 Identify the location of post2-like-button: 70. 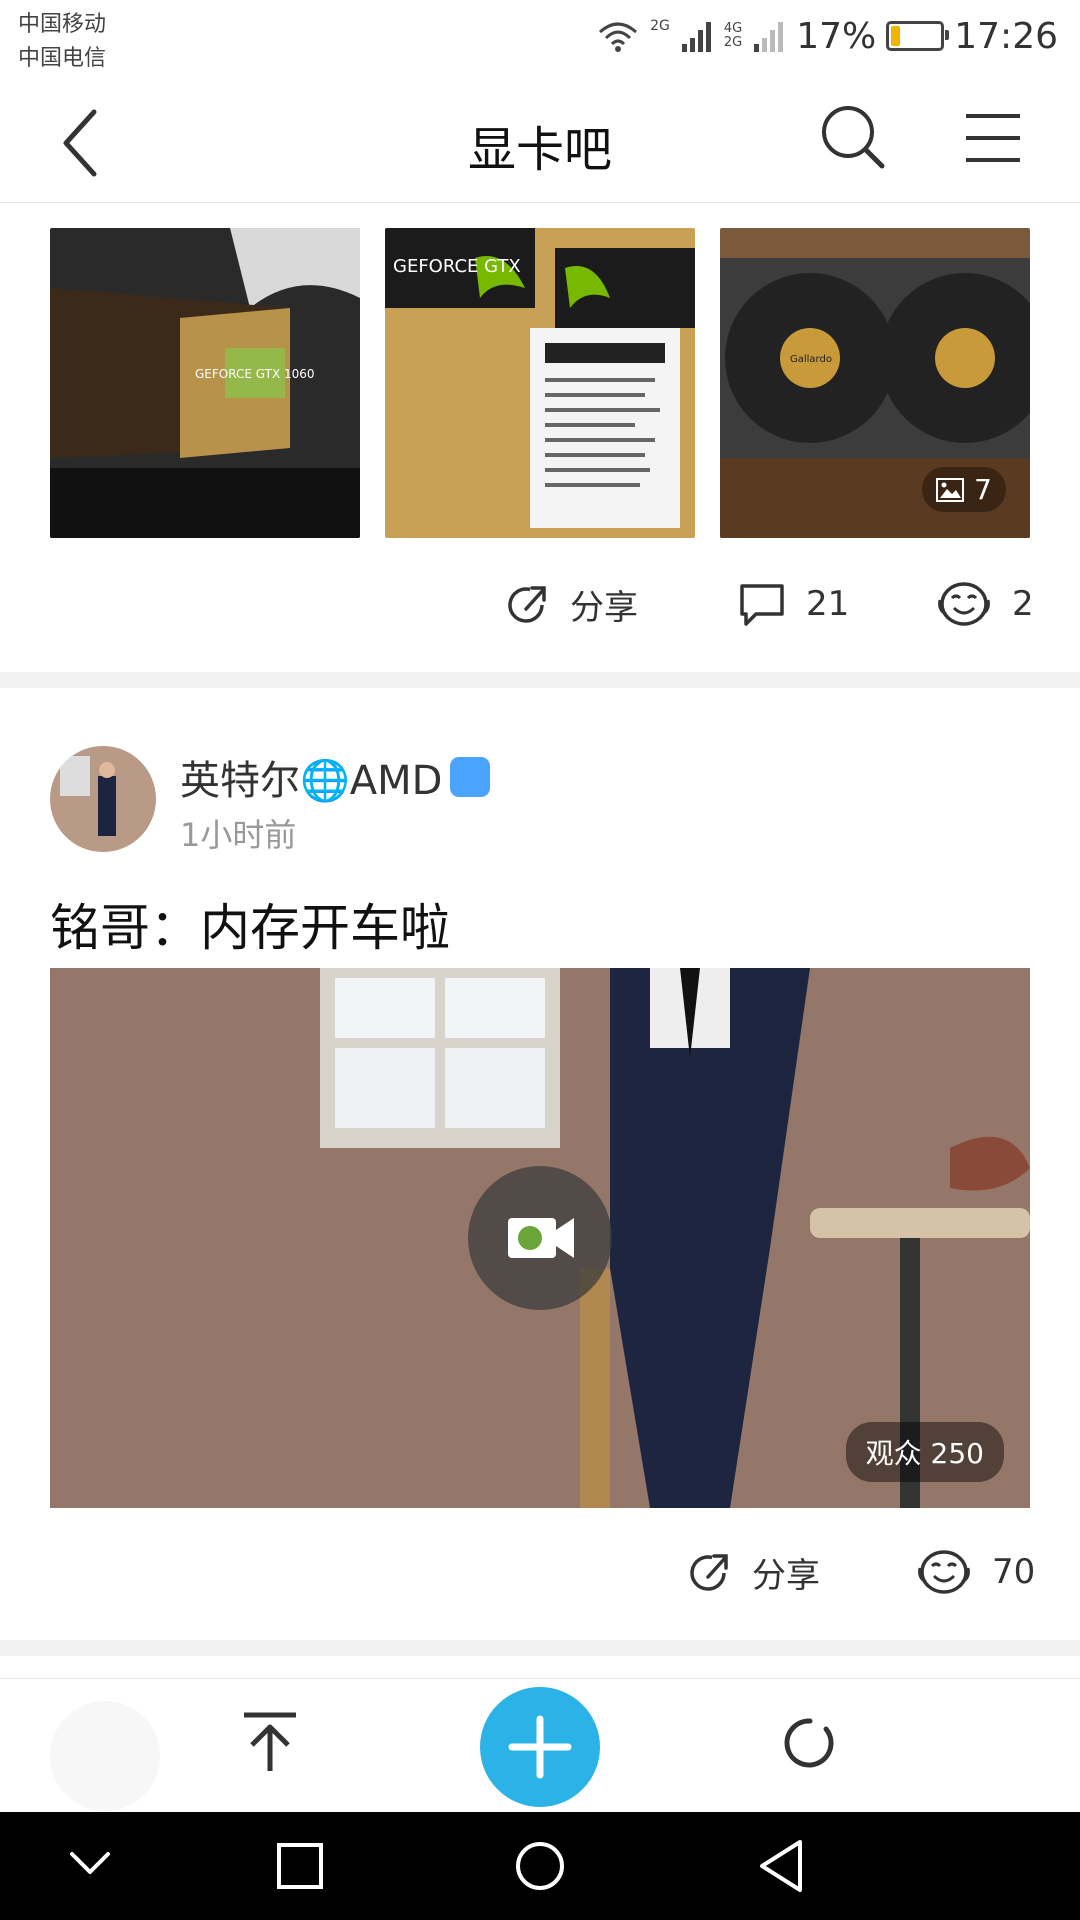
(975, 1572).